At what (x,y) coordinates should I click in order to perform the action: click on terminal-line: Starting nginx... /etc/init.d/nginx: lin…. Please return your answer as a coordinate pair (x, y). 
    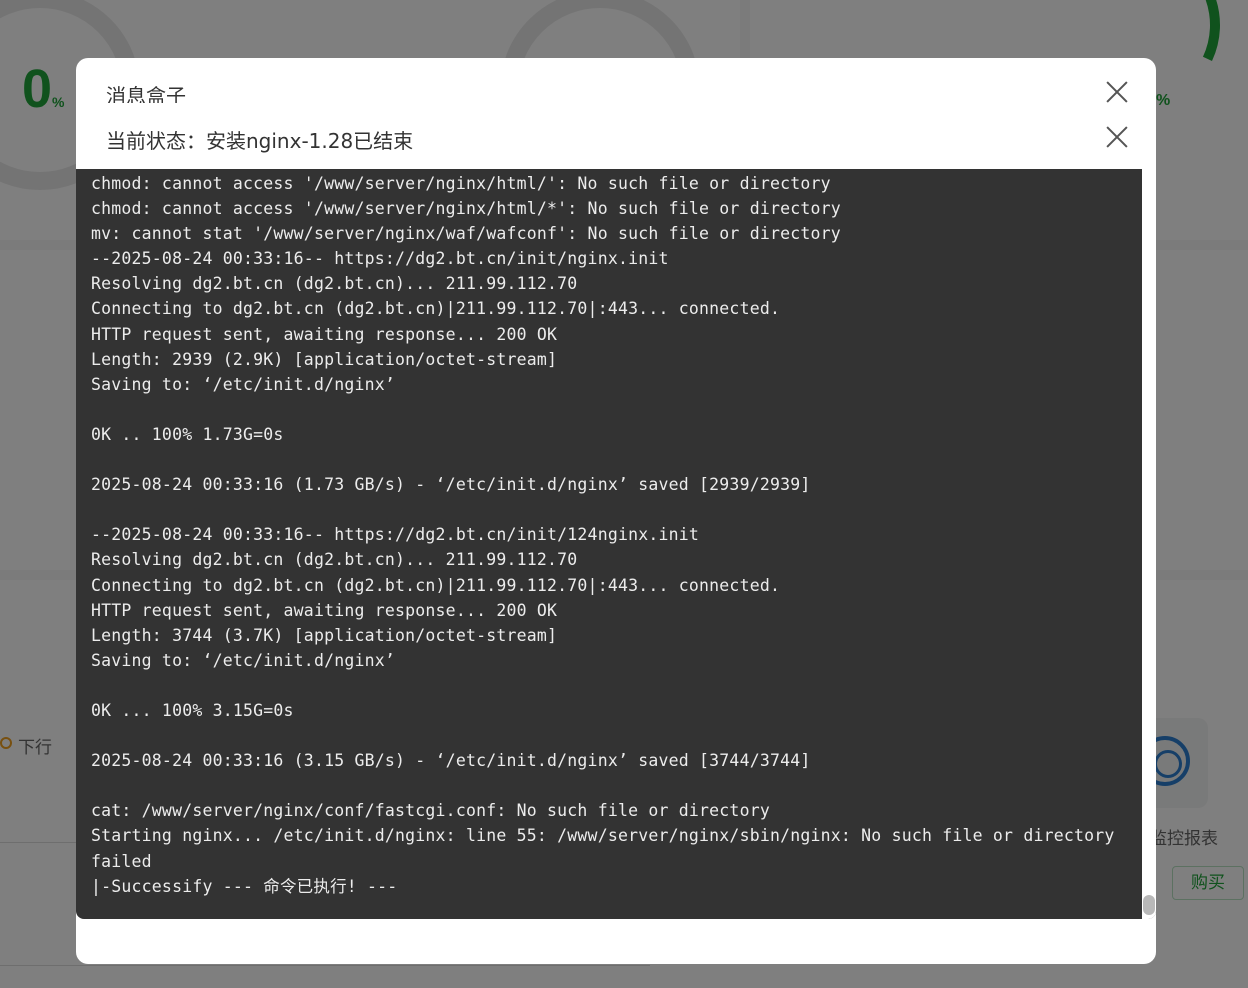
    Looking at the image, I should click on (603, 836).